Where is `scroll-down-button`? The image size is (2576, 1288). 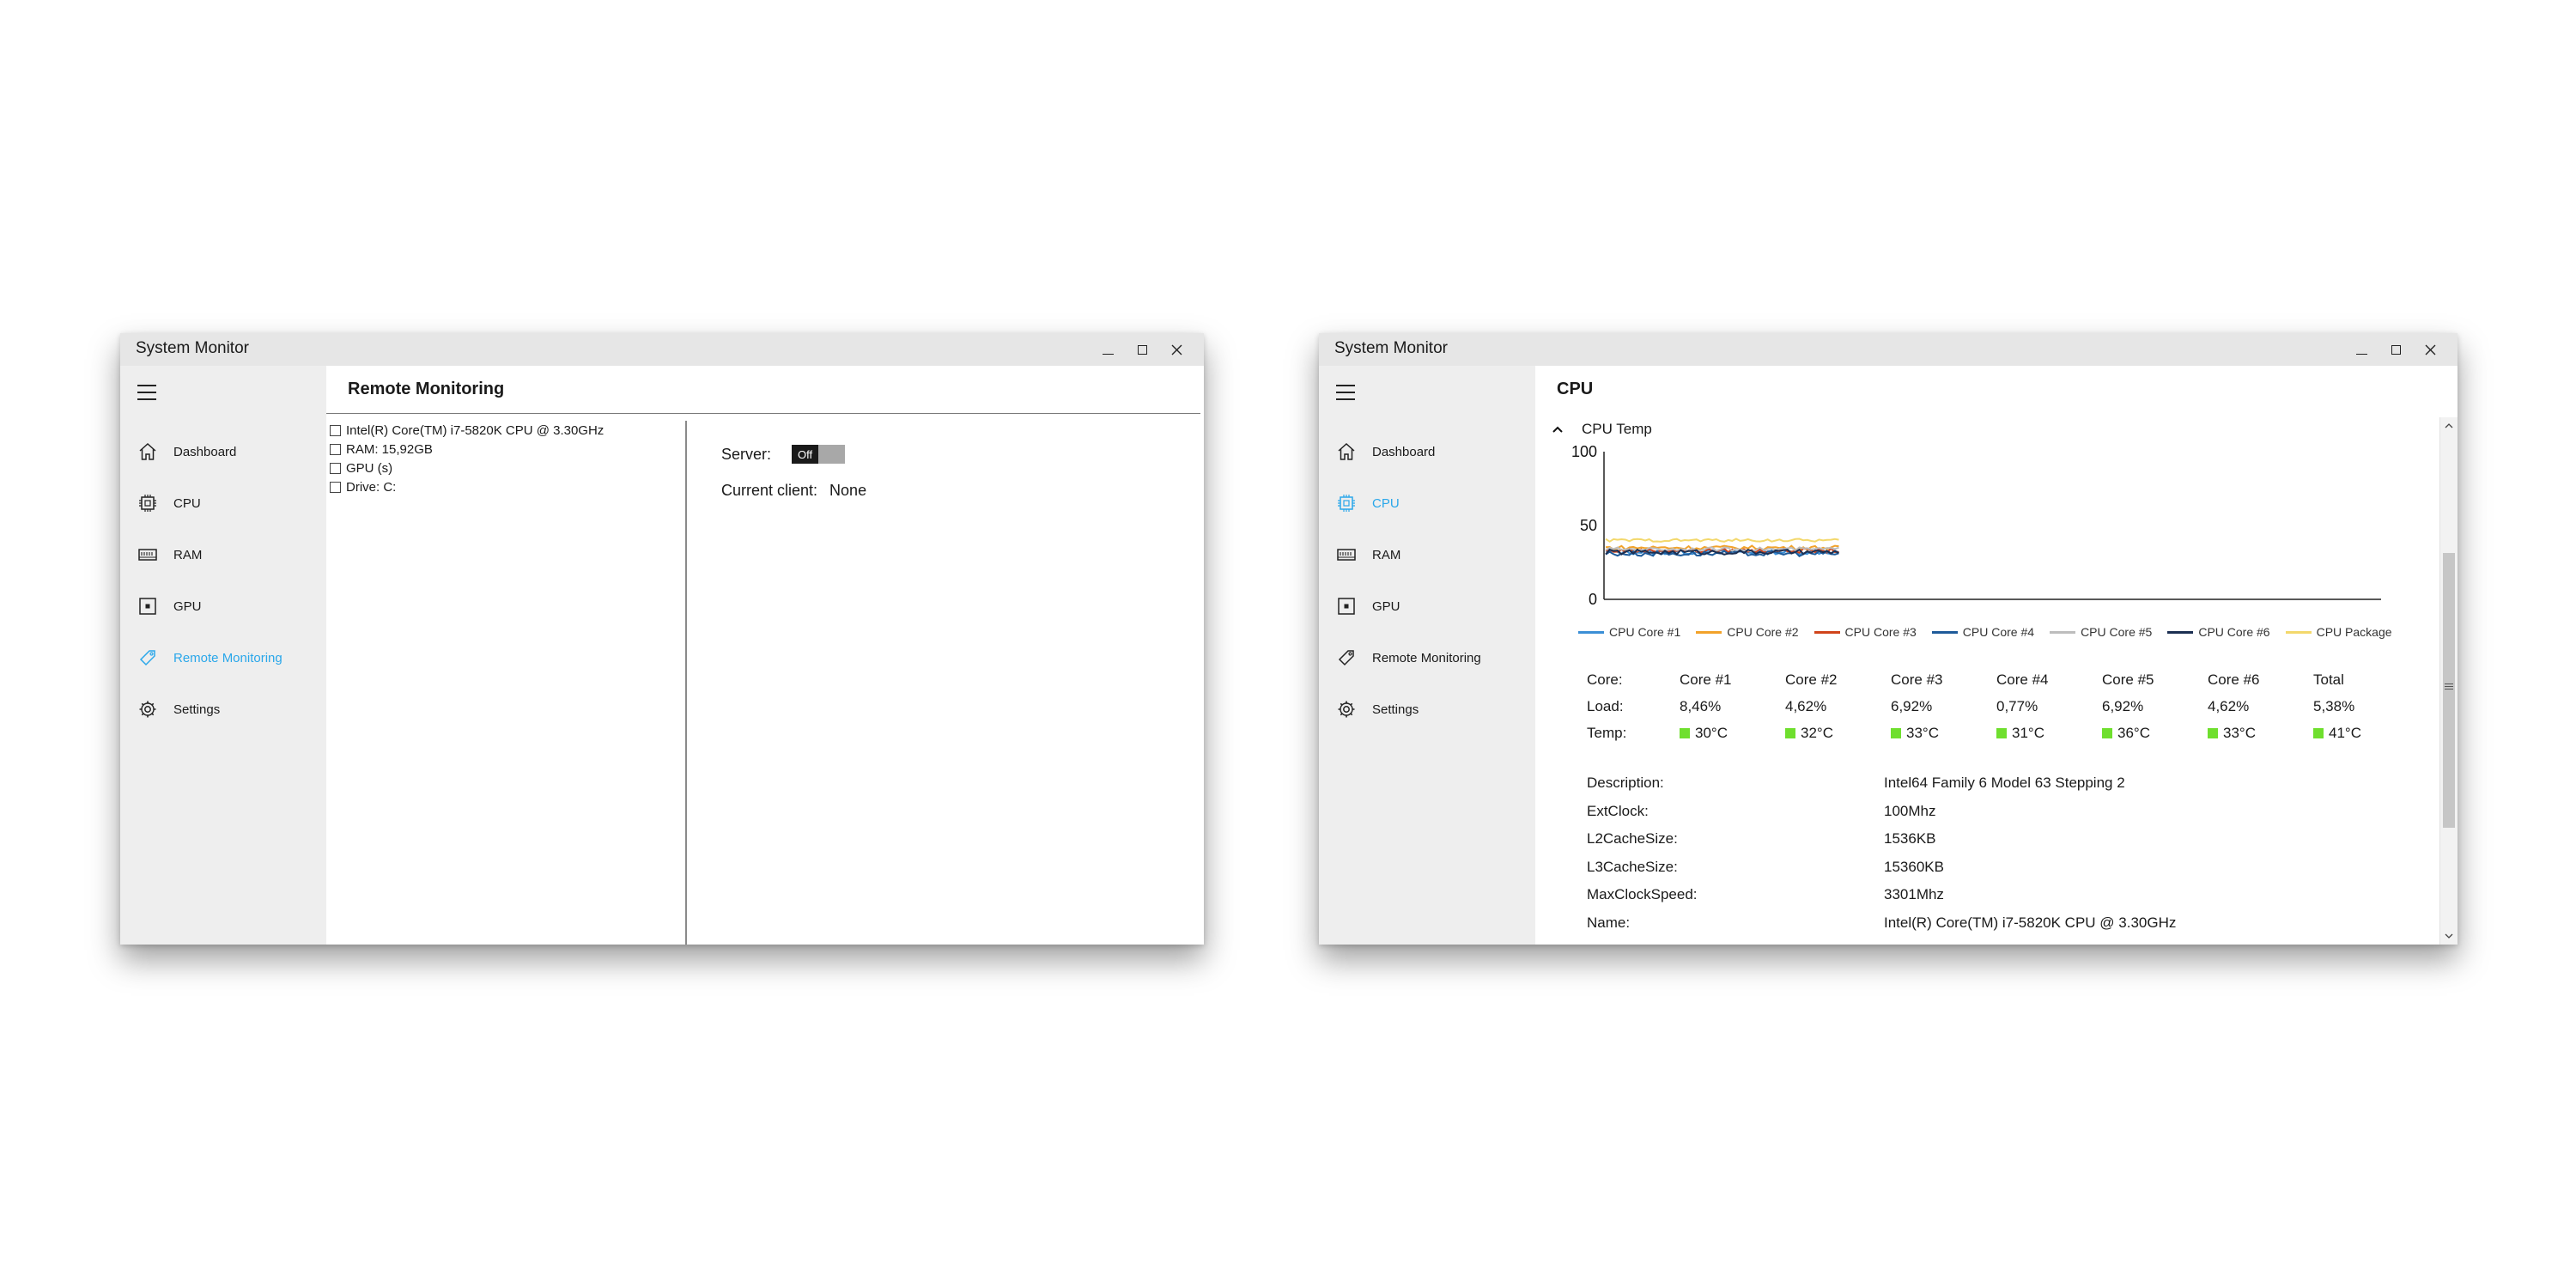 scroll-down-button is located at coordinates (2449, 936).